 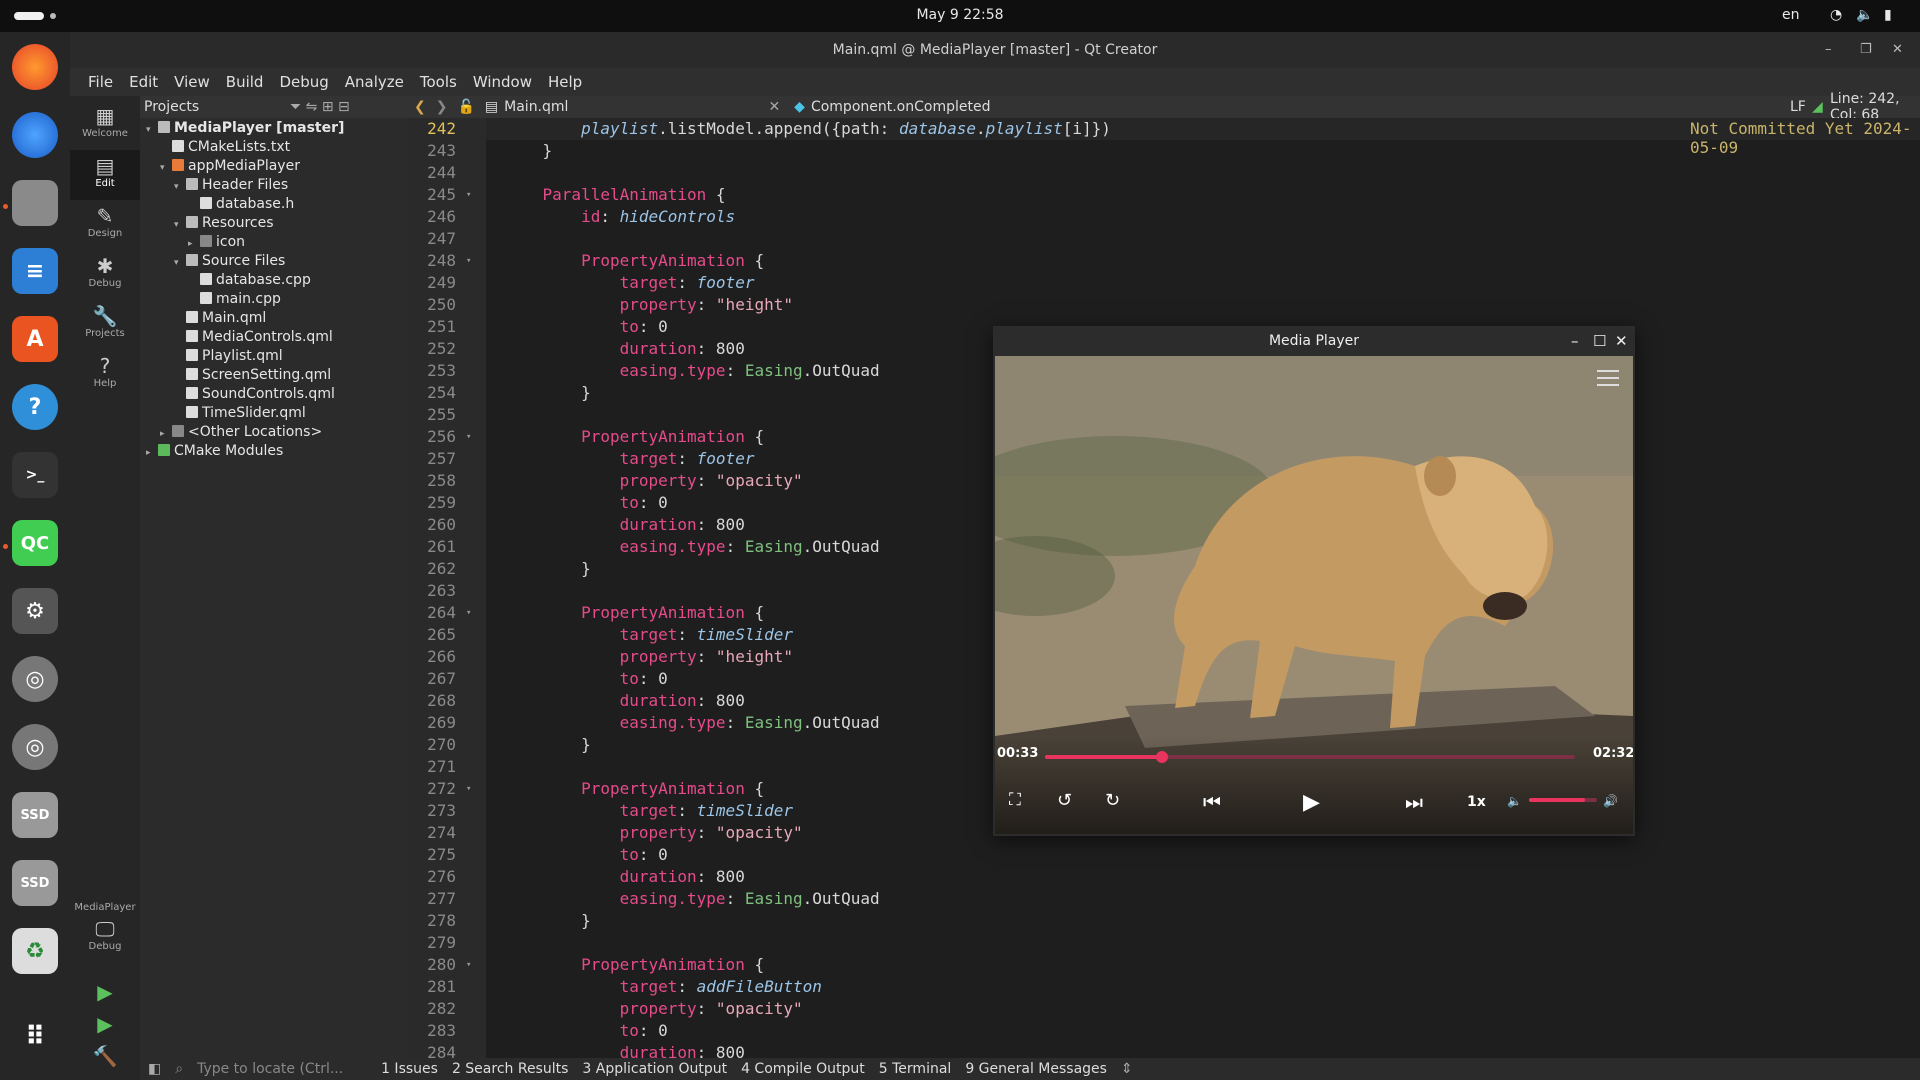 I want to click on code-line: 244, so click(x=1158, y=173).